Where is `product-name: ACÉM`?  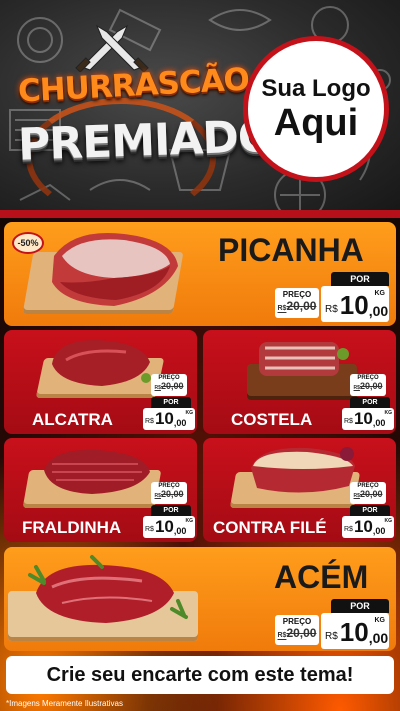
product-name: ACÉM is located at coordinates (321, 577).